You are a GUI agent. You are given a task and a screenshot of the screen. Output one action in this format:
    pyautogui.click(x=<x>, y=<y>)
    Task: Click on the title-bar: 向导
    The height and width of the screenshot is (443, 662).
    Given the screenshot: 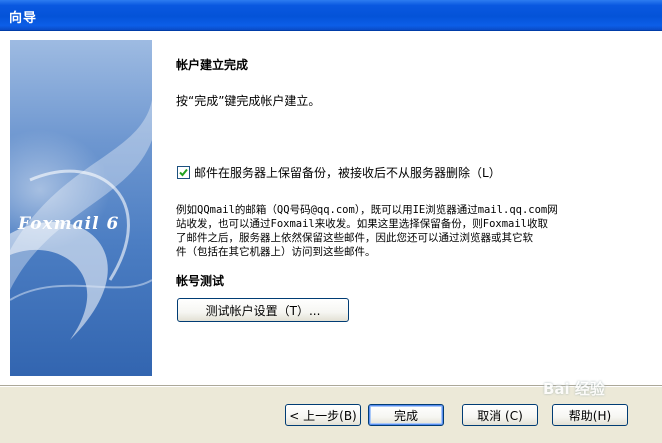 What is the action you would take?
    pyautogui.click(x=331, y=15)
    